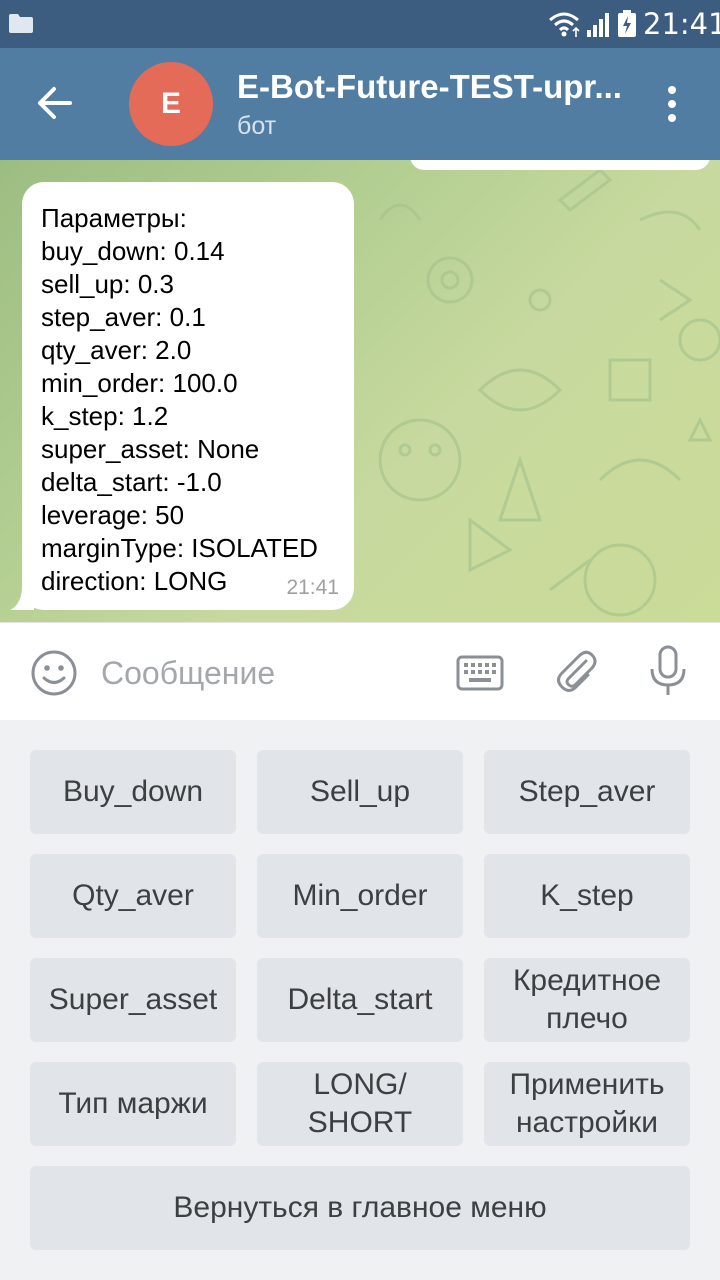 Image resolution: width=720 pixels, height=1280 pixels. I want to click on super-asset-button: Super_asset, so click(133, 1000).